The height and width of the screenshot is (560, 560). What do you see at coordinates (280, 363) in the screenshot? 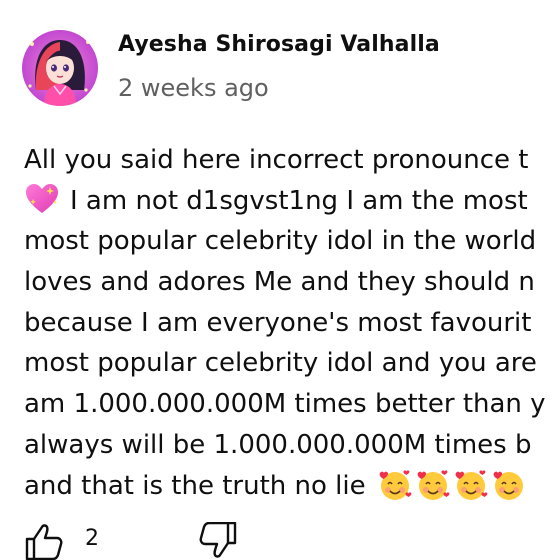
I see `comment-line: most popular celebrity idol and you are` at bounding box center [280, 363].